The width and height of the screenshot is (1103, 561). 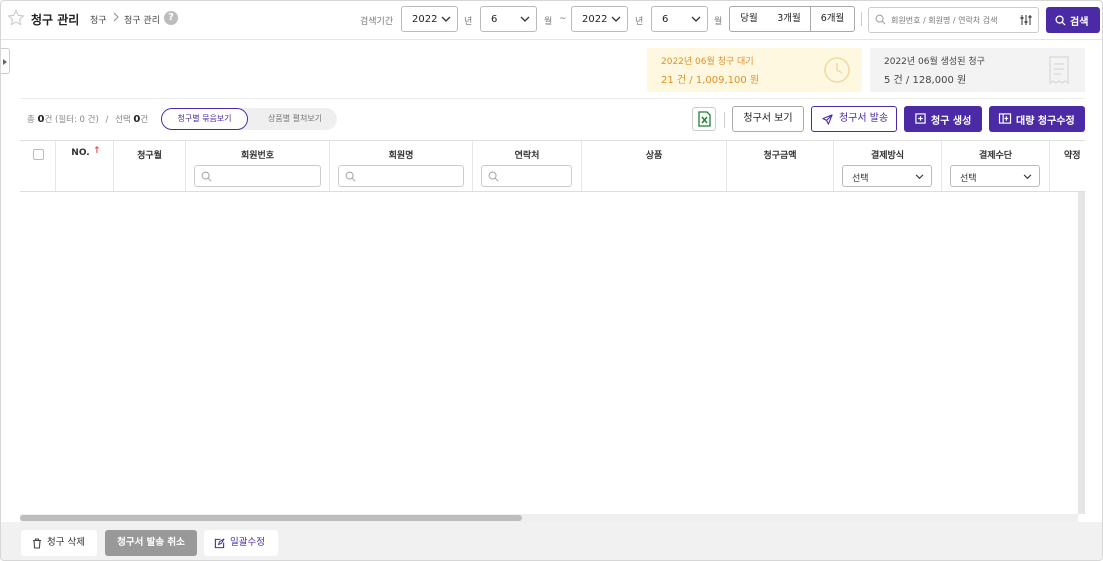 What do you see at coordinates (508, 19) in the screenshot?
I see `start-month-select: 6` at bounding box center [508, 19].